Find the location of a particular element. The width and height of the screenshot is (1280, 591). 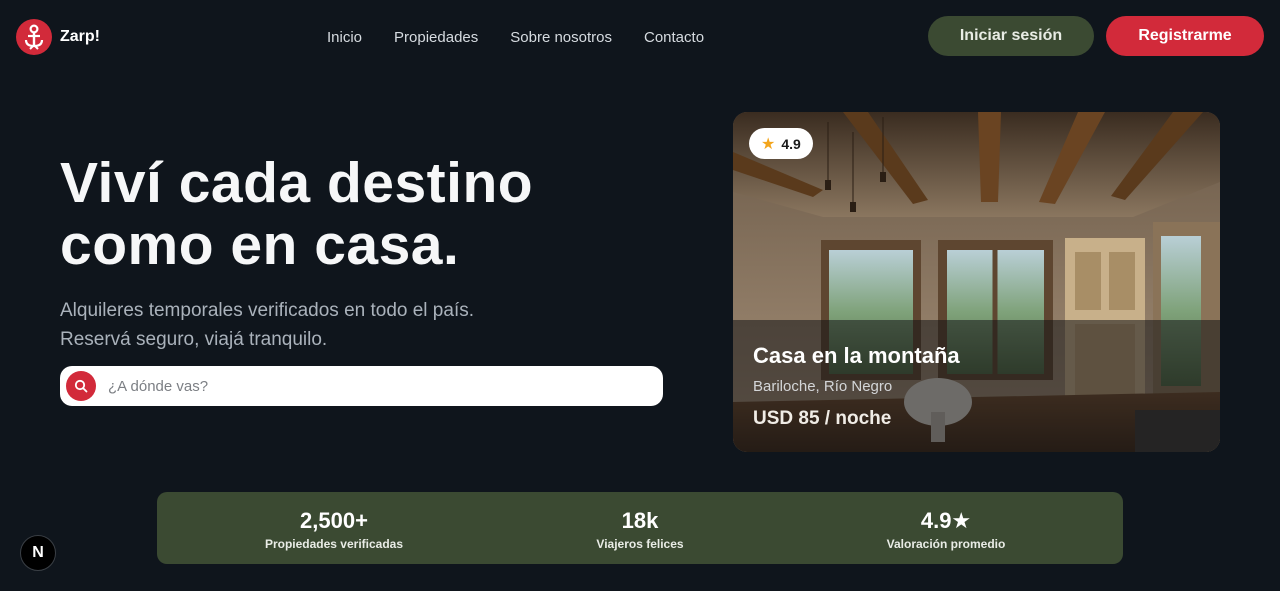

stat-travelers: 18k Viajeros felices is located at coordinates (640, 529).